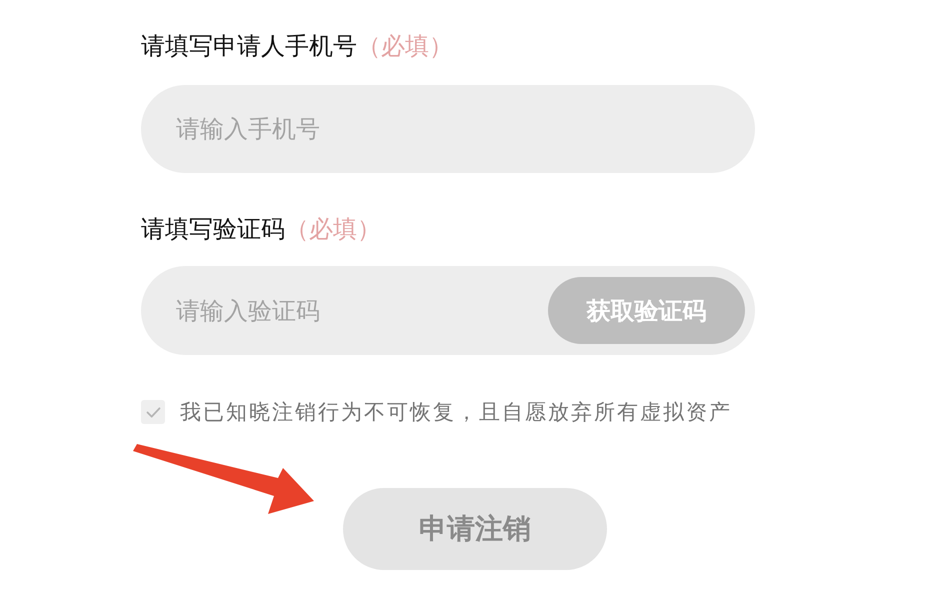 Image resolution: width=944 pixels, height=604 pixels. What do you see at coordinates (249, 46) in the screenshot?
I see `field-label: 请填写申请人手机号` at bounding box center [249, 46].